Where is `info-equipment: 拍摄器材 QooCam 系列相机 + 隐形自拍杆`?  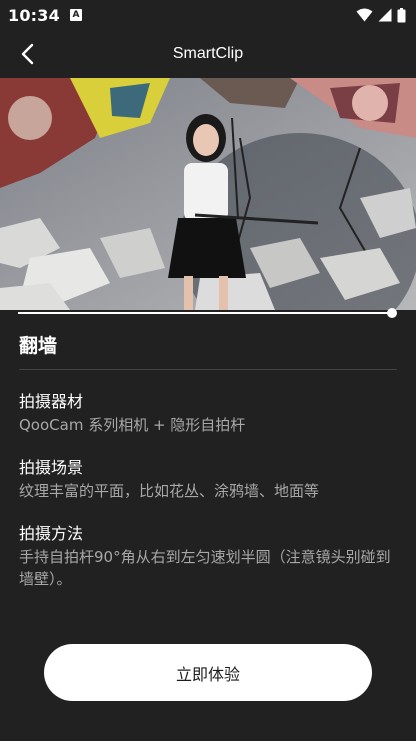 info-equipment: 拍摄器材 QooCam 系列相机 + 隐形自拍杆 is located at coordinates (208, 413).